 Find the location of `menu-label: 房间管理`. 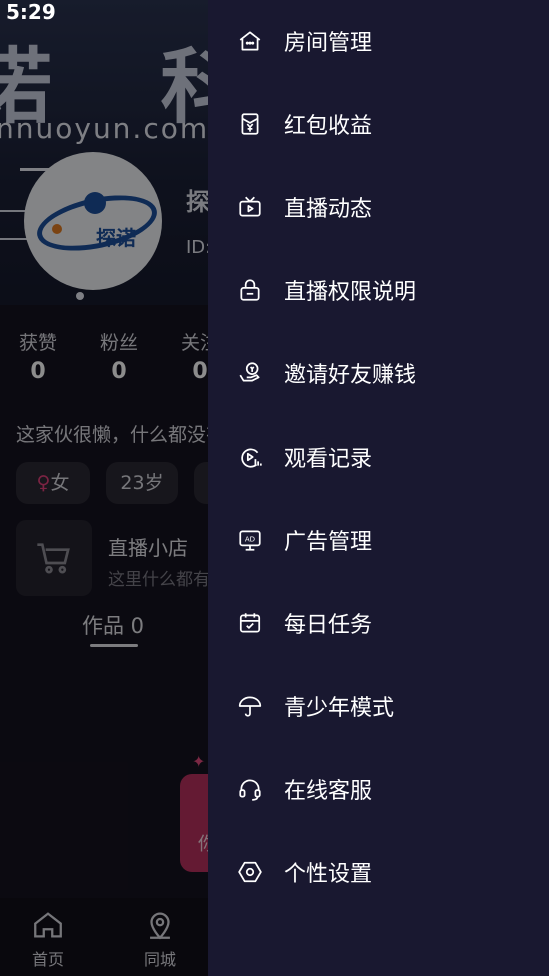

menu-label: 房间管理 is located at coordinates (328, 43).